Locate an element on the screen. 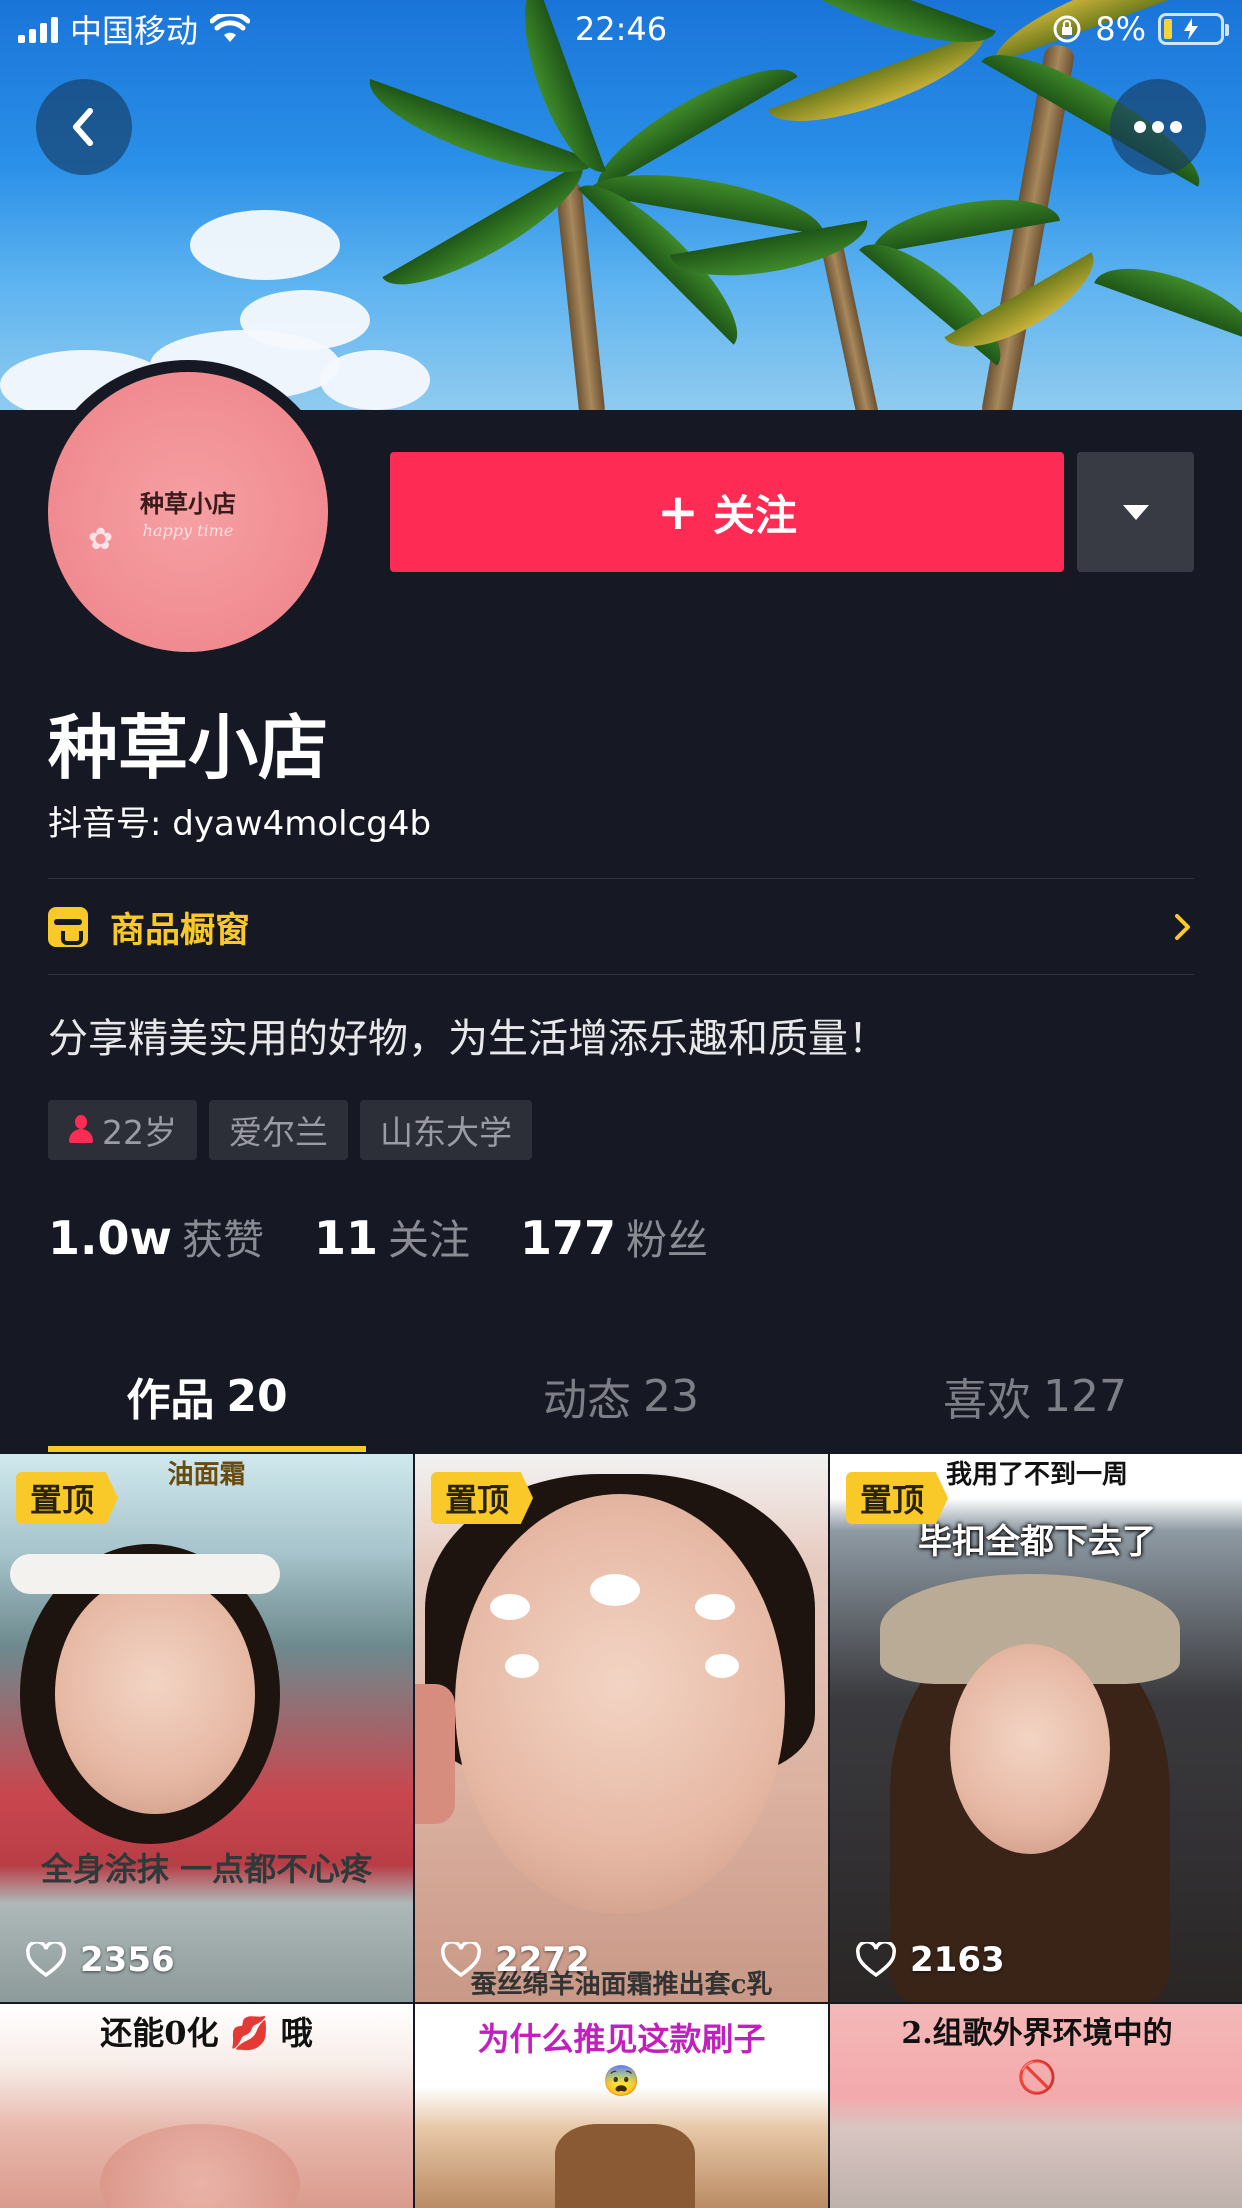 Image resolution: width=1242 pixels, height=2208 pixels. profile-stats: 1.0w 获赞 11 关注 177 粉丝 is located at coordinates (378, 1236).